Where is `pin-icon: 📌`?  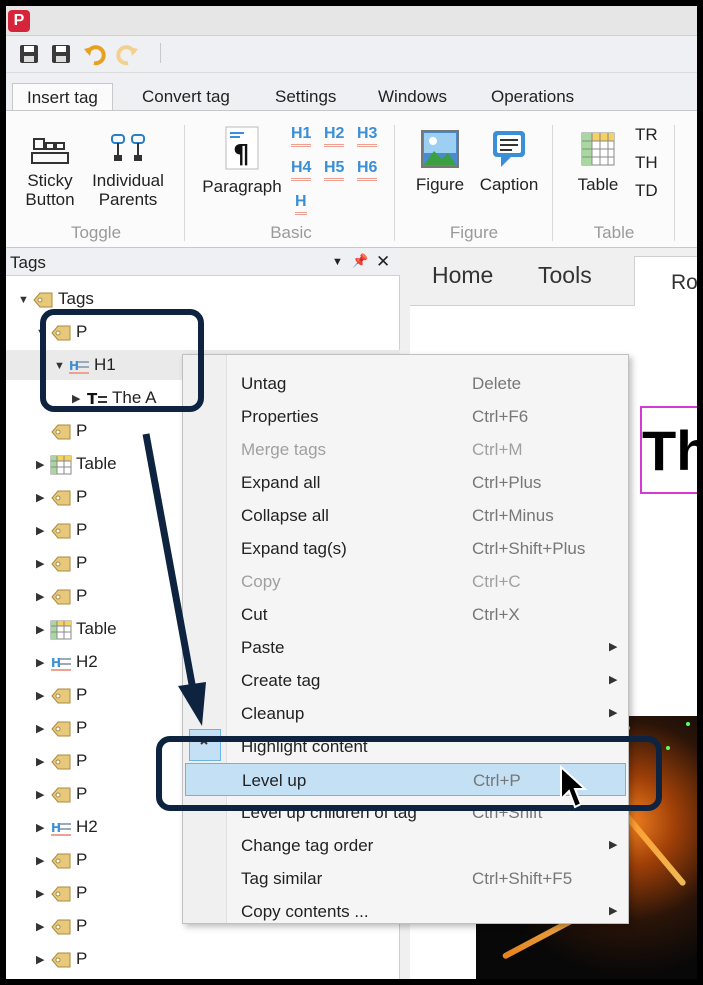 pin-icon: 📌 is located at coordinates (360, 261).